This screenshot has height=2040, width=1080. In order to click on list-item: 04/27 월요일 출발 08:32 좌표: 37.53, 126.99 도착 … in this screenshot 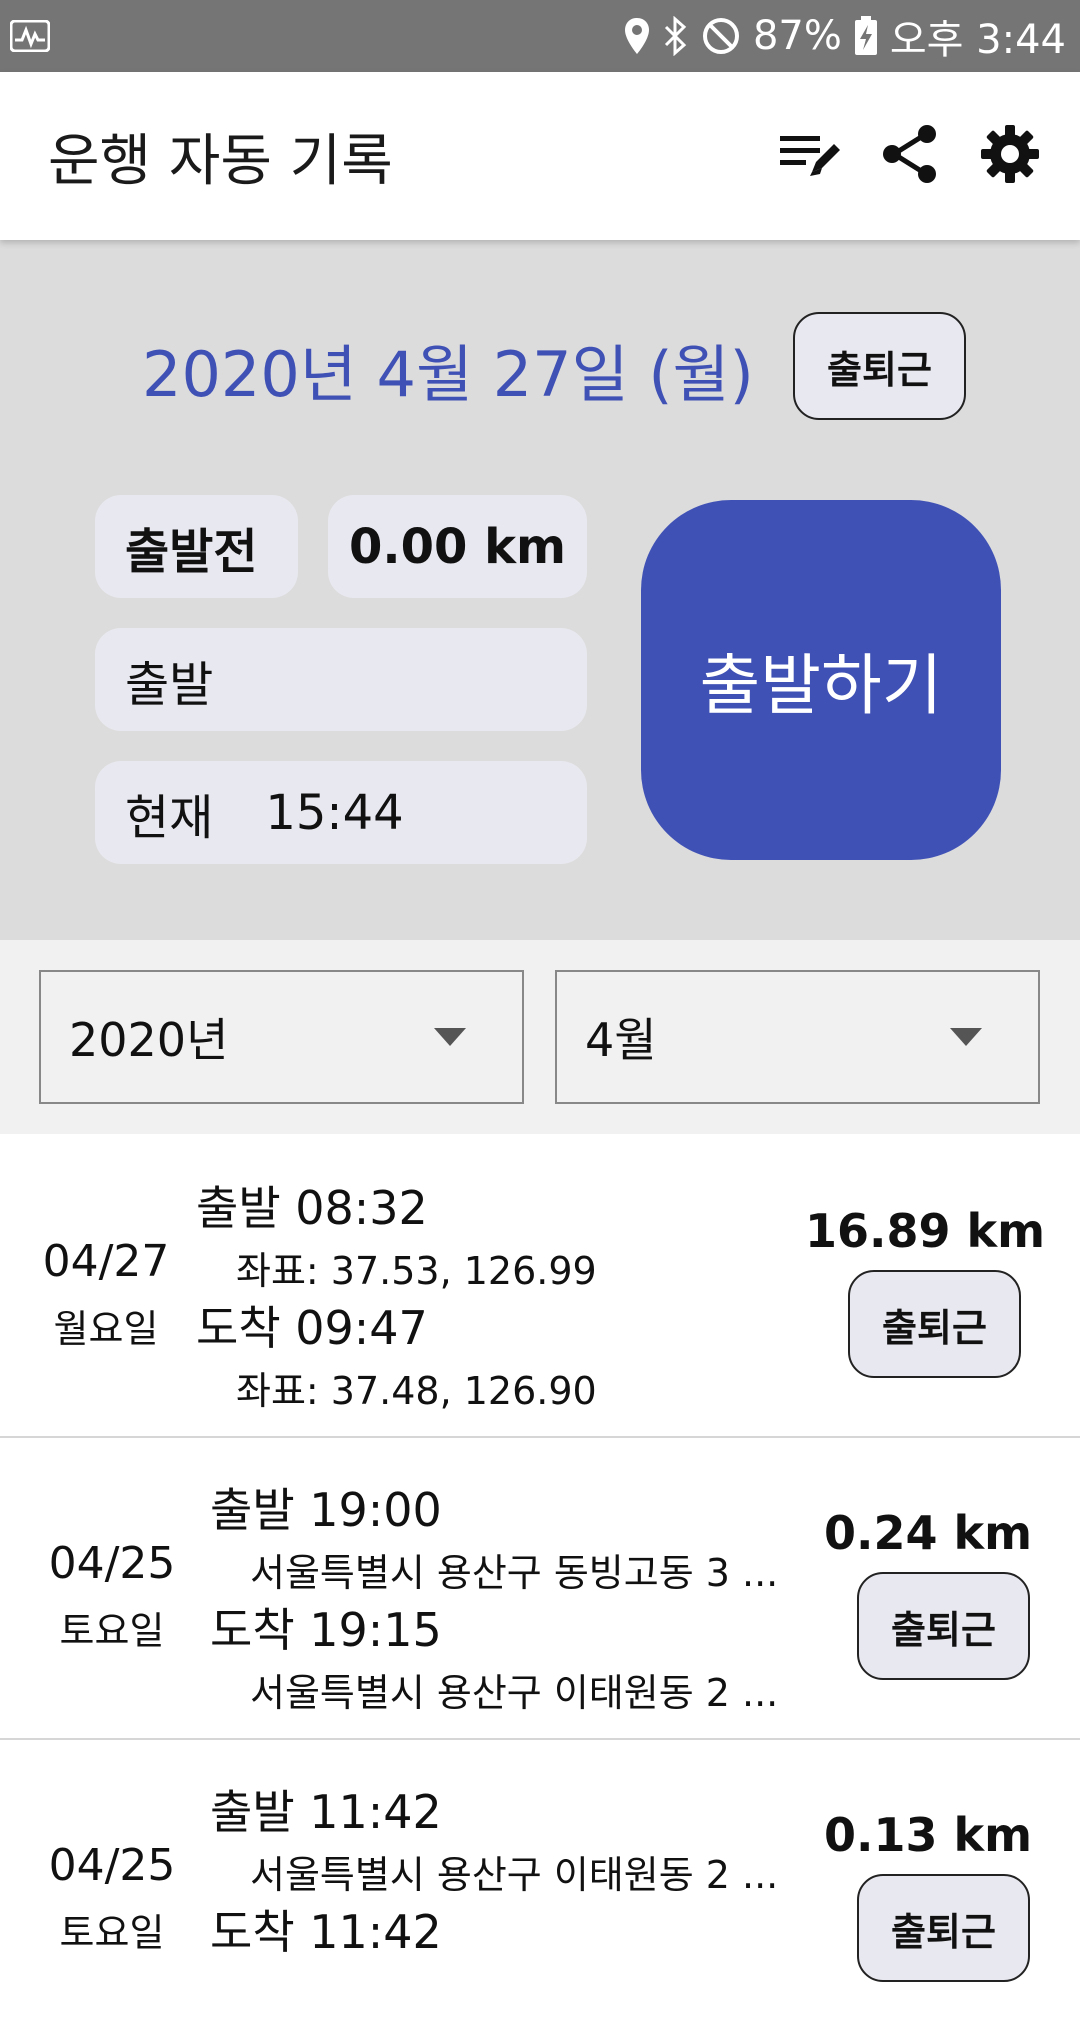, I will do `click(540, 1286)`.